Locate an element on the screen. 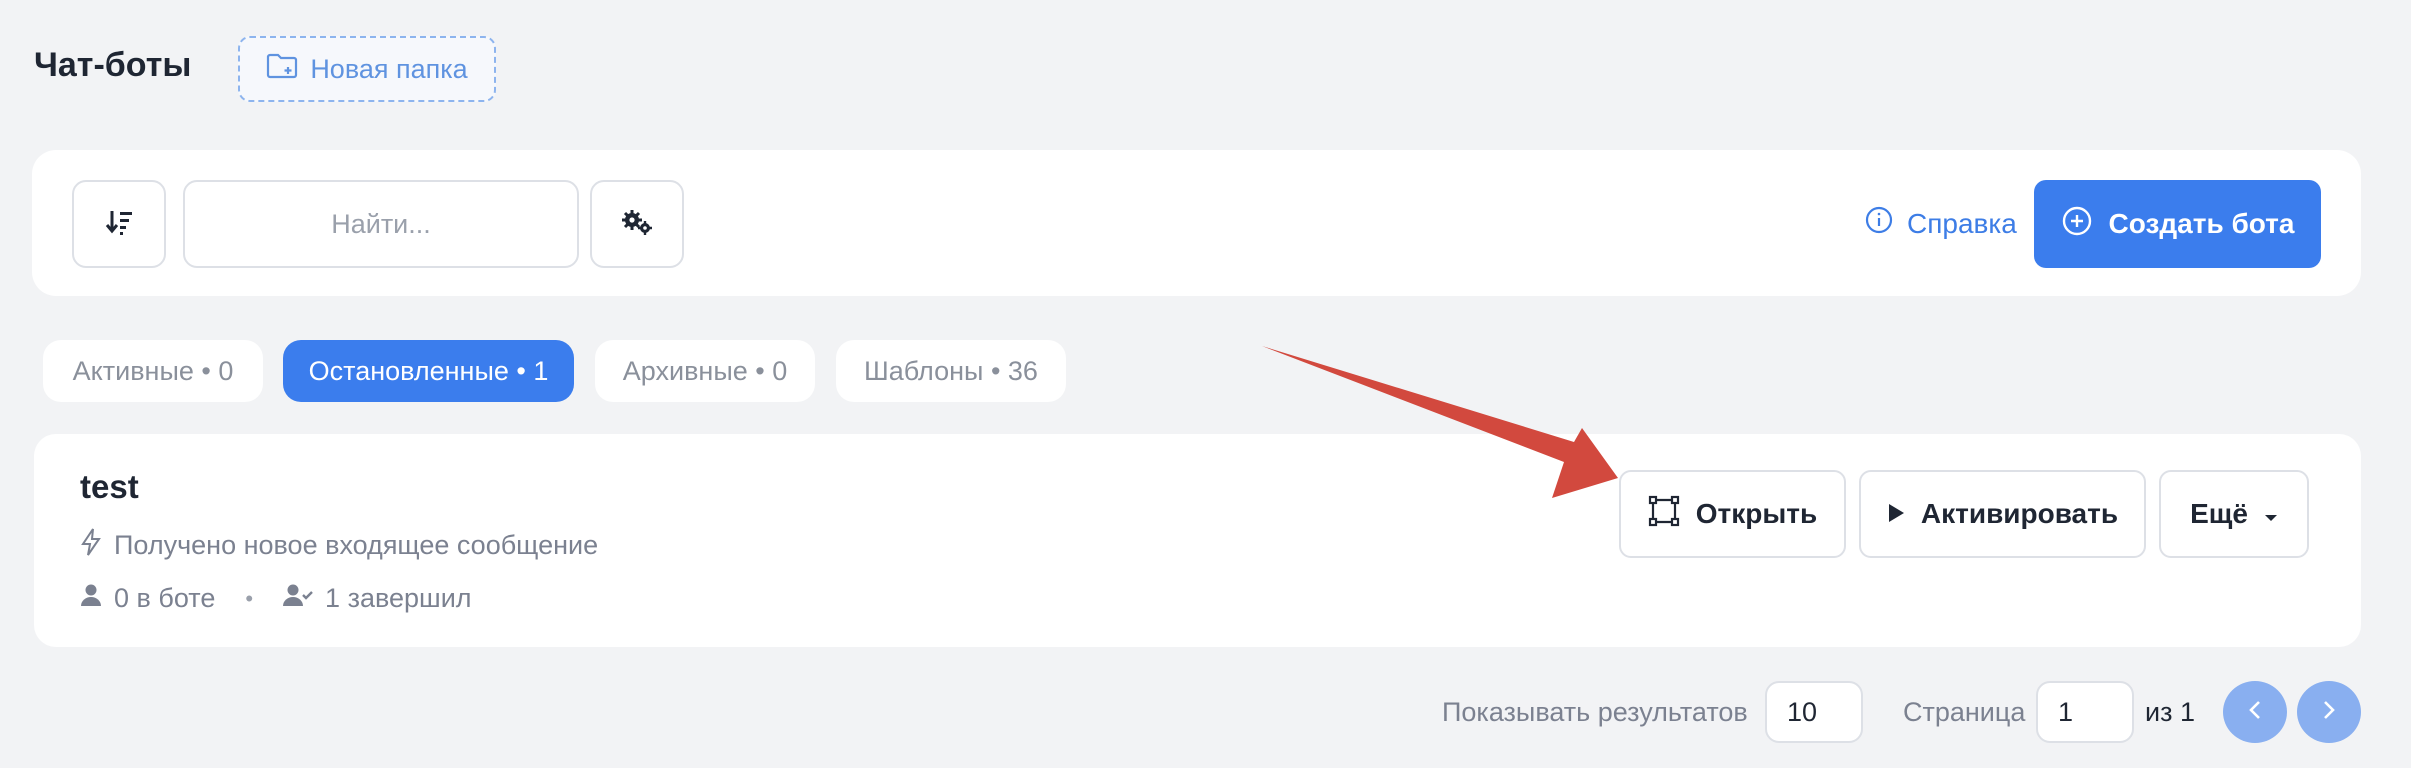 This screenshot has height=768, width=2411. info-icon is located at coordinates (1879, 223).